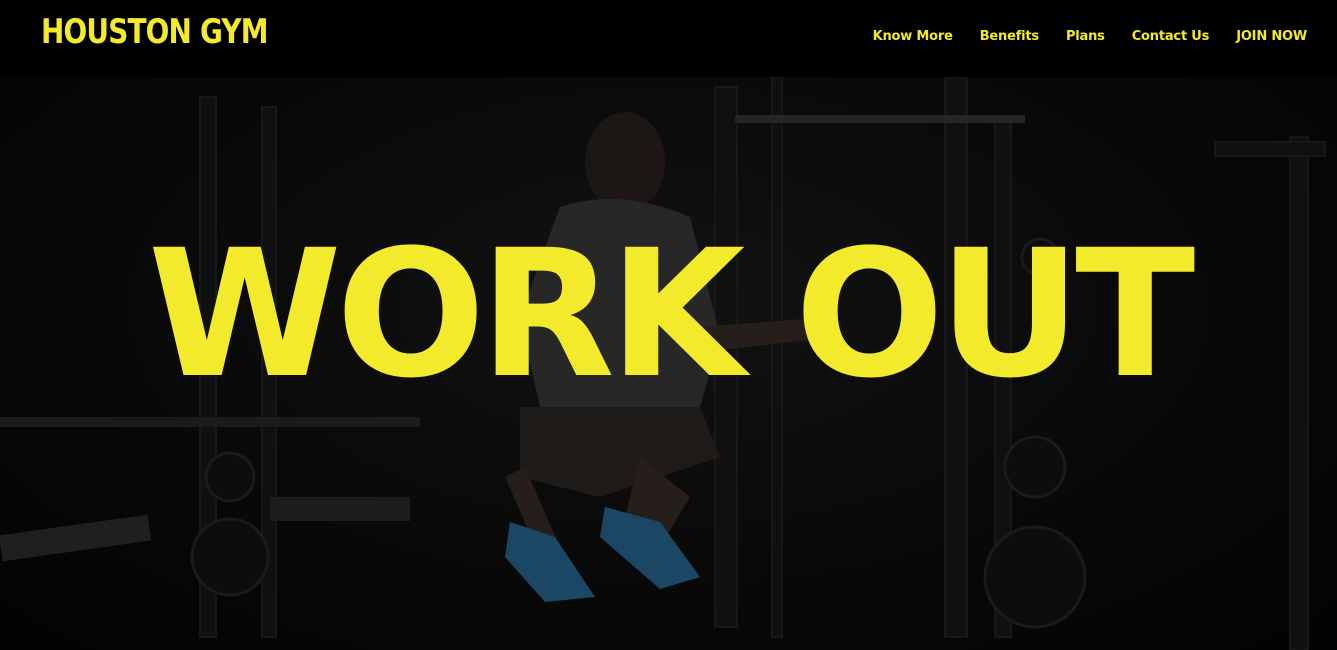  I want to click on nav-link-know-more: Know More, so click(913, 36).